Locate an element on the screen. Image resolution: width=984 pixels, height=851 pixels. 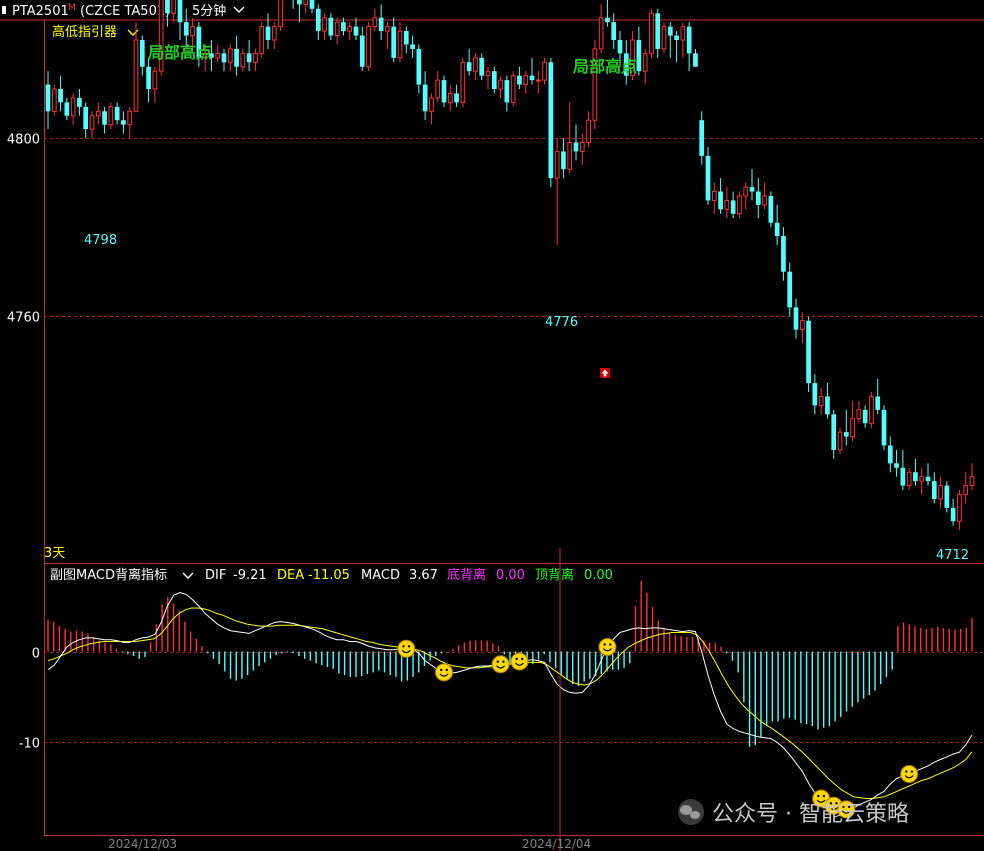
symbol-name: PTA2501 is located at coordinates (40, 11).